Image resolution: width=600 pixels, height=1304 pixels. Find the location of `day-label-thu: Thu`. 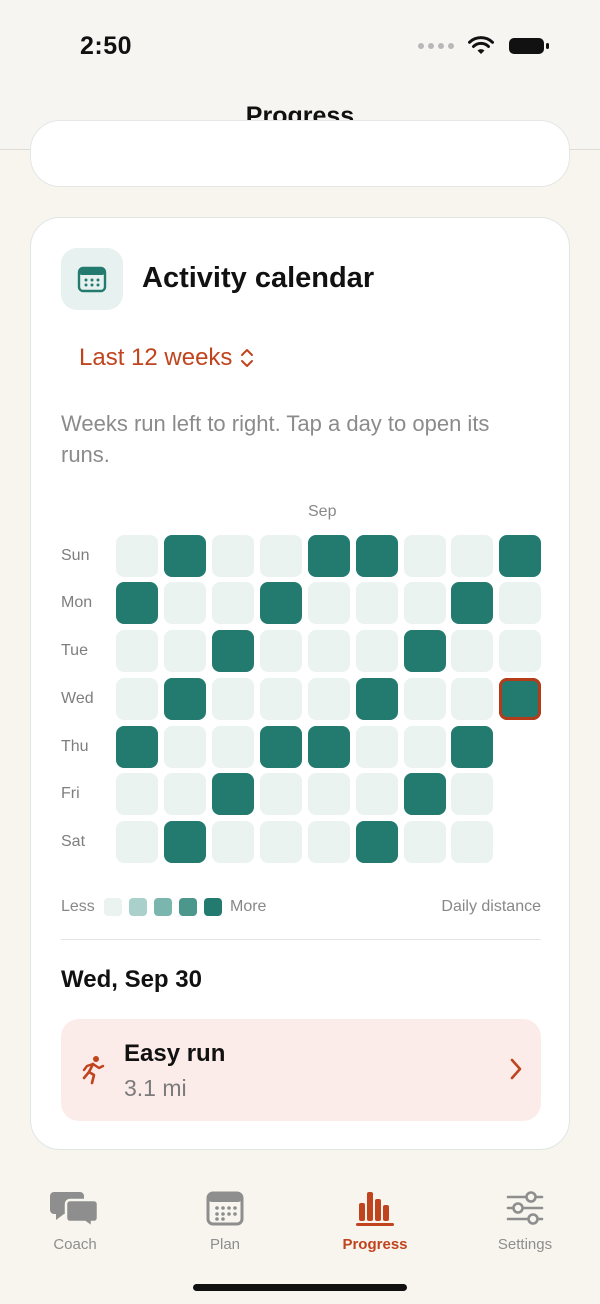

day-label-thu: Thu is located at coordinates (75, 746).